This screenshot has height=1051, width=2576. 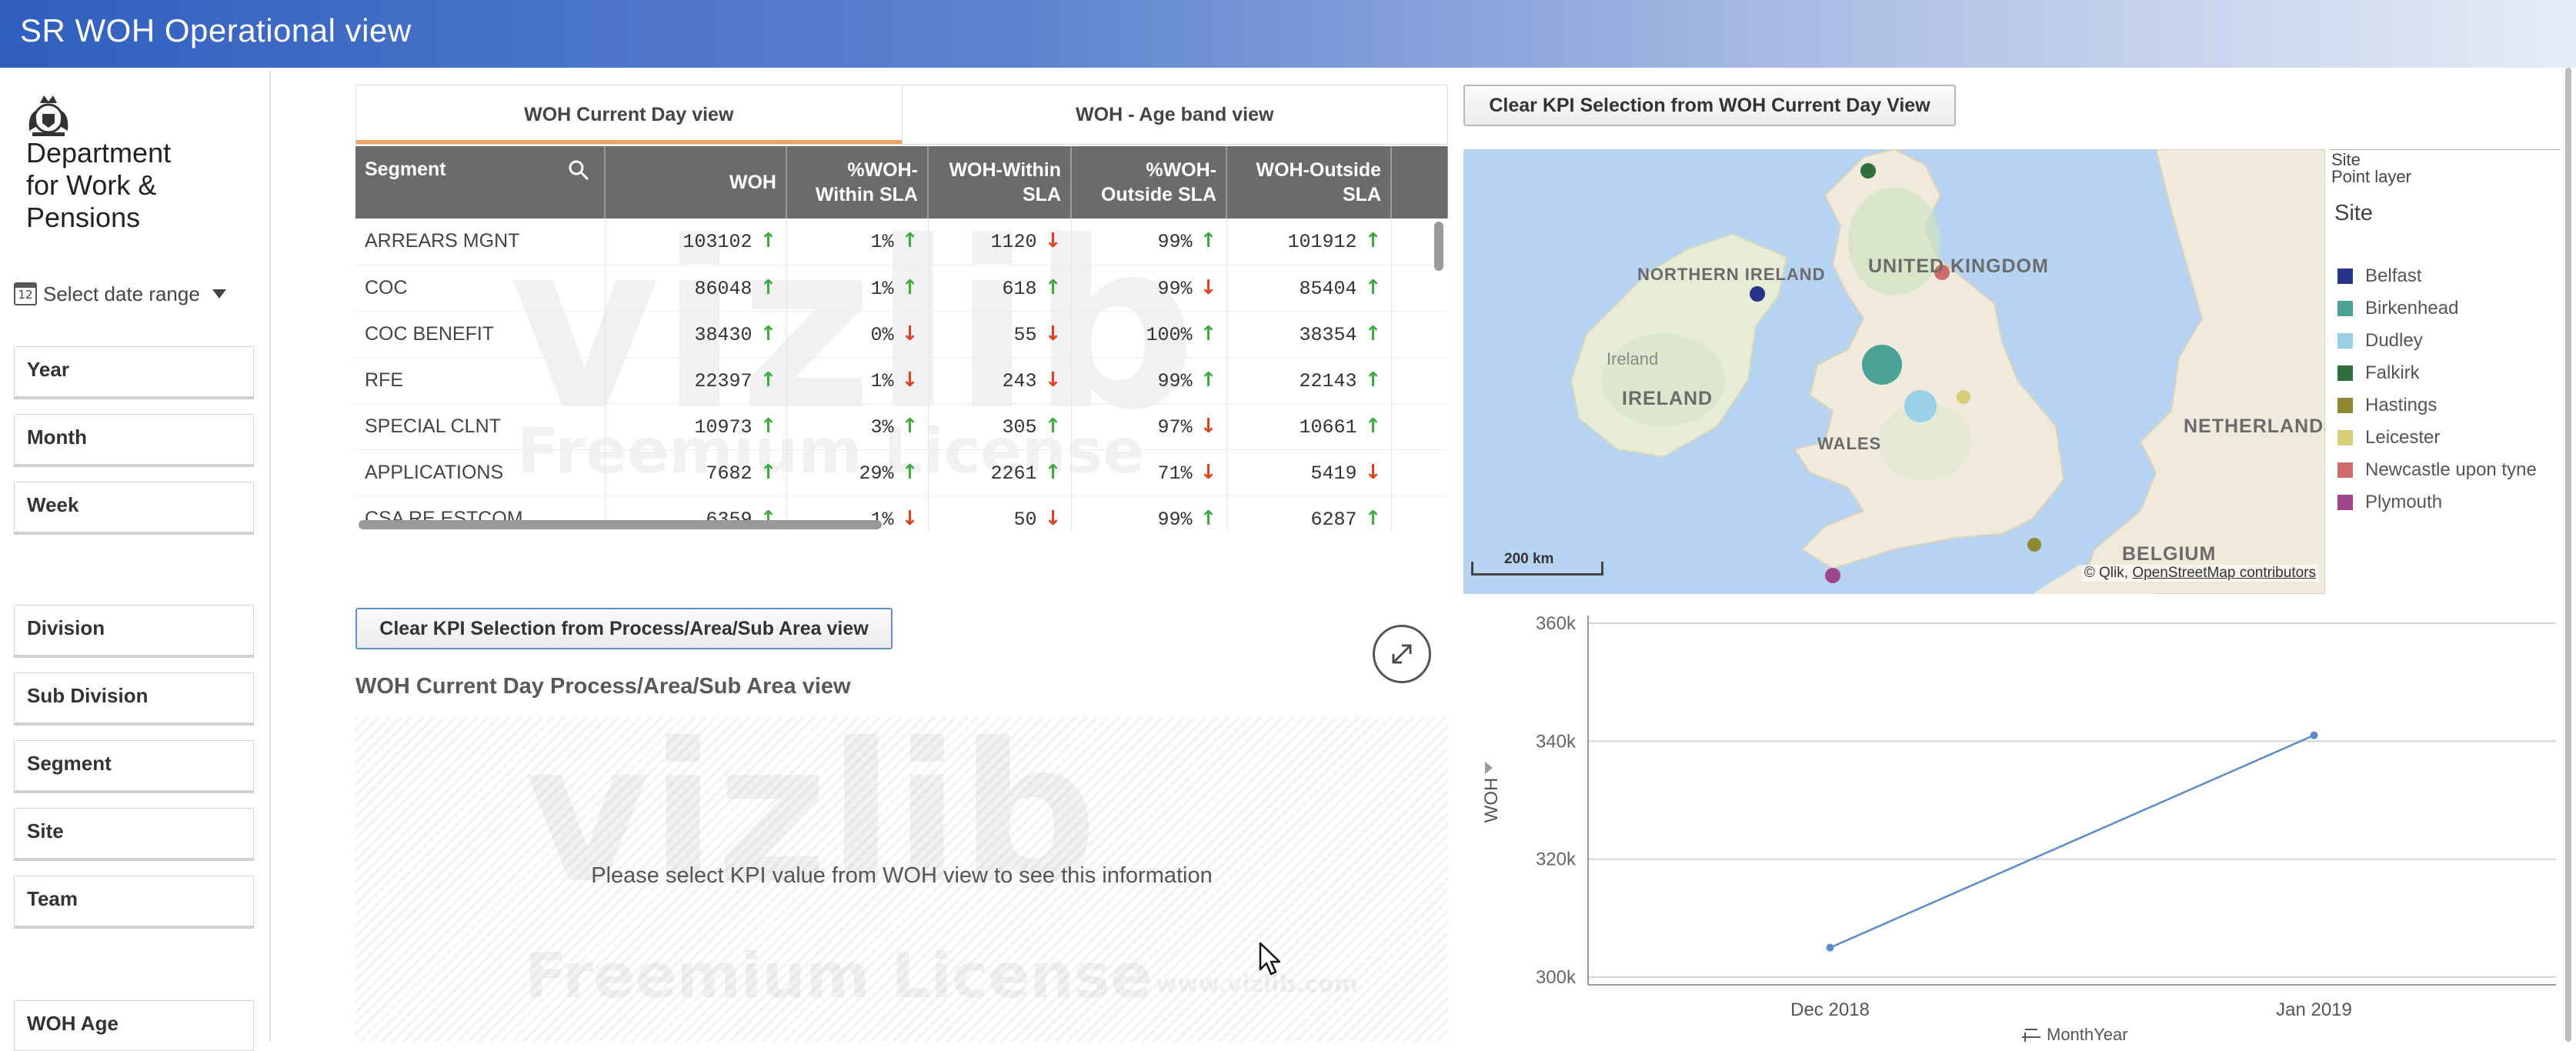 What do you see at coordinates (134, 765) in the screenshot?
I see `filter-segment: Segment` at bounding box center [134, 765].